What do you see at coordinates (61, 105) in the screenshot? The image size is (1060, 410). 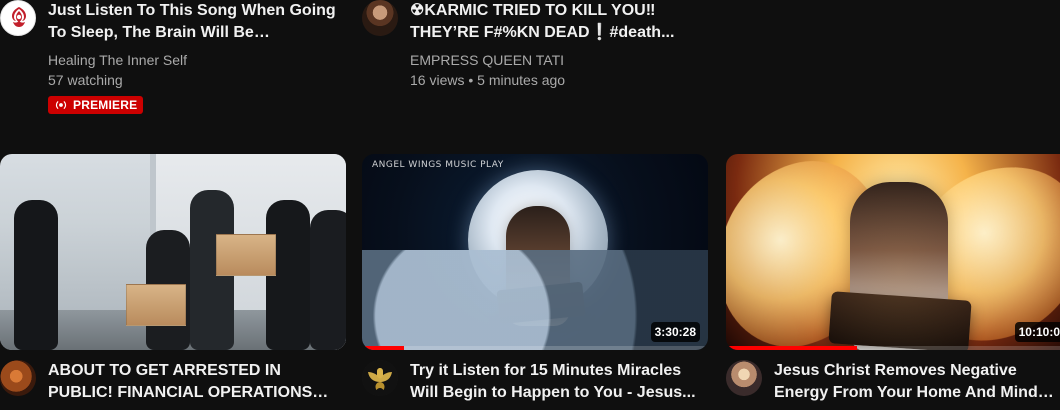 I see `live-radio-icon` at bounding box center [61, 105].